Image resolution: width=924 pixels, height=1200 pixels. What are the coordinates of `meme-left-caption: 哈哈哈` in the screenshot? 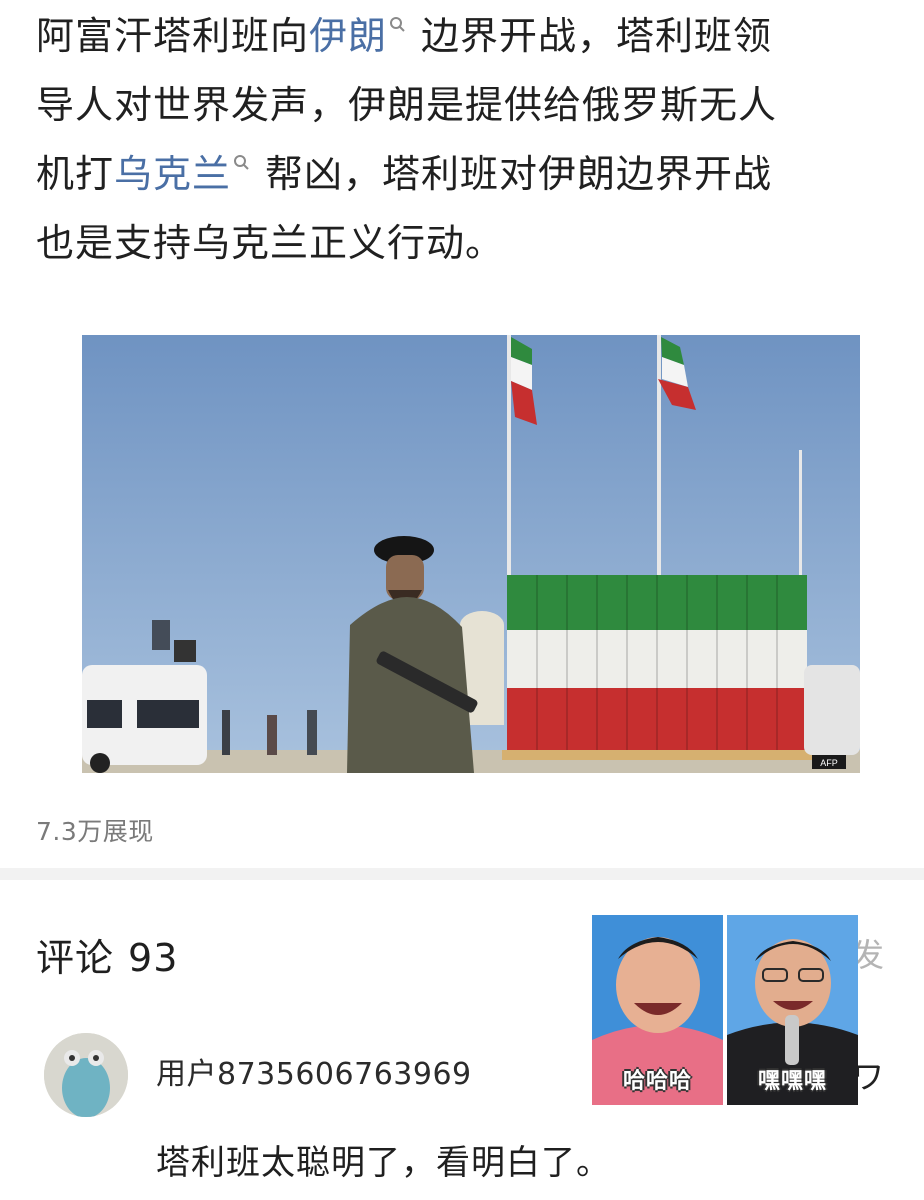 It's located at (657, 1081).